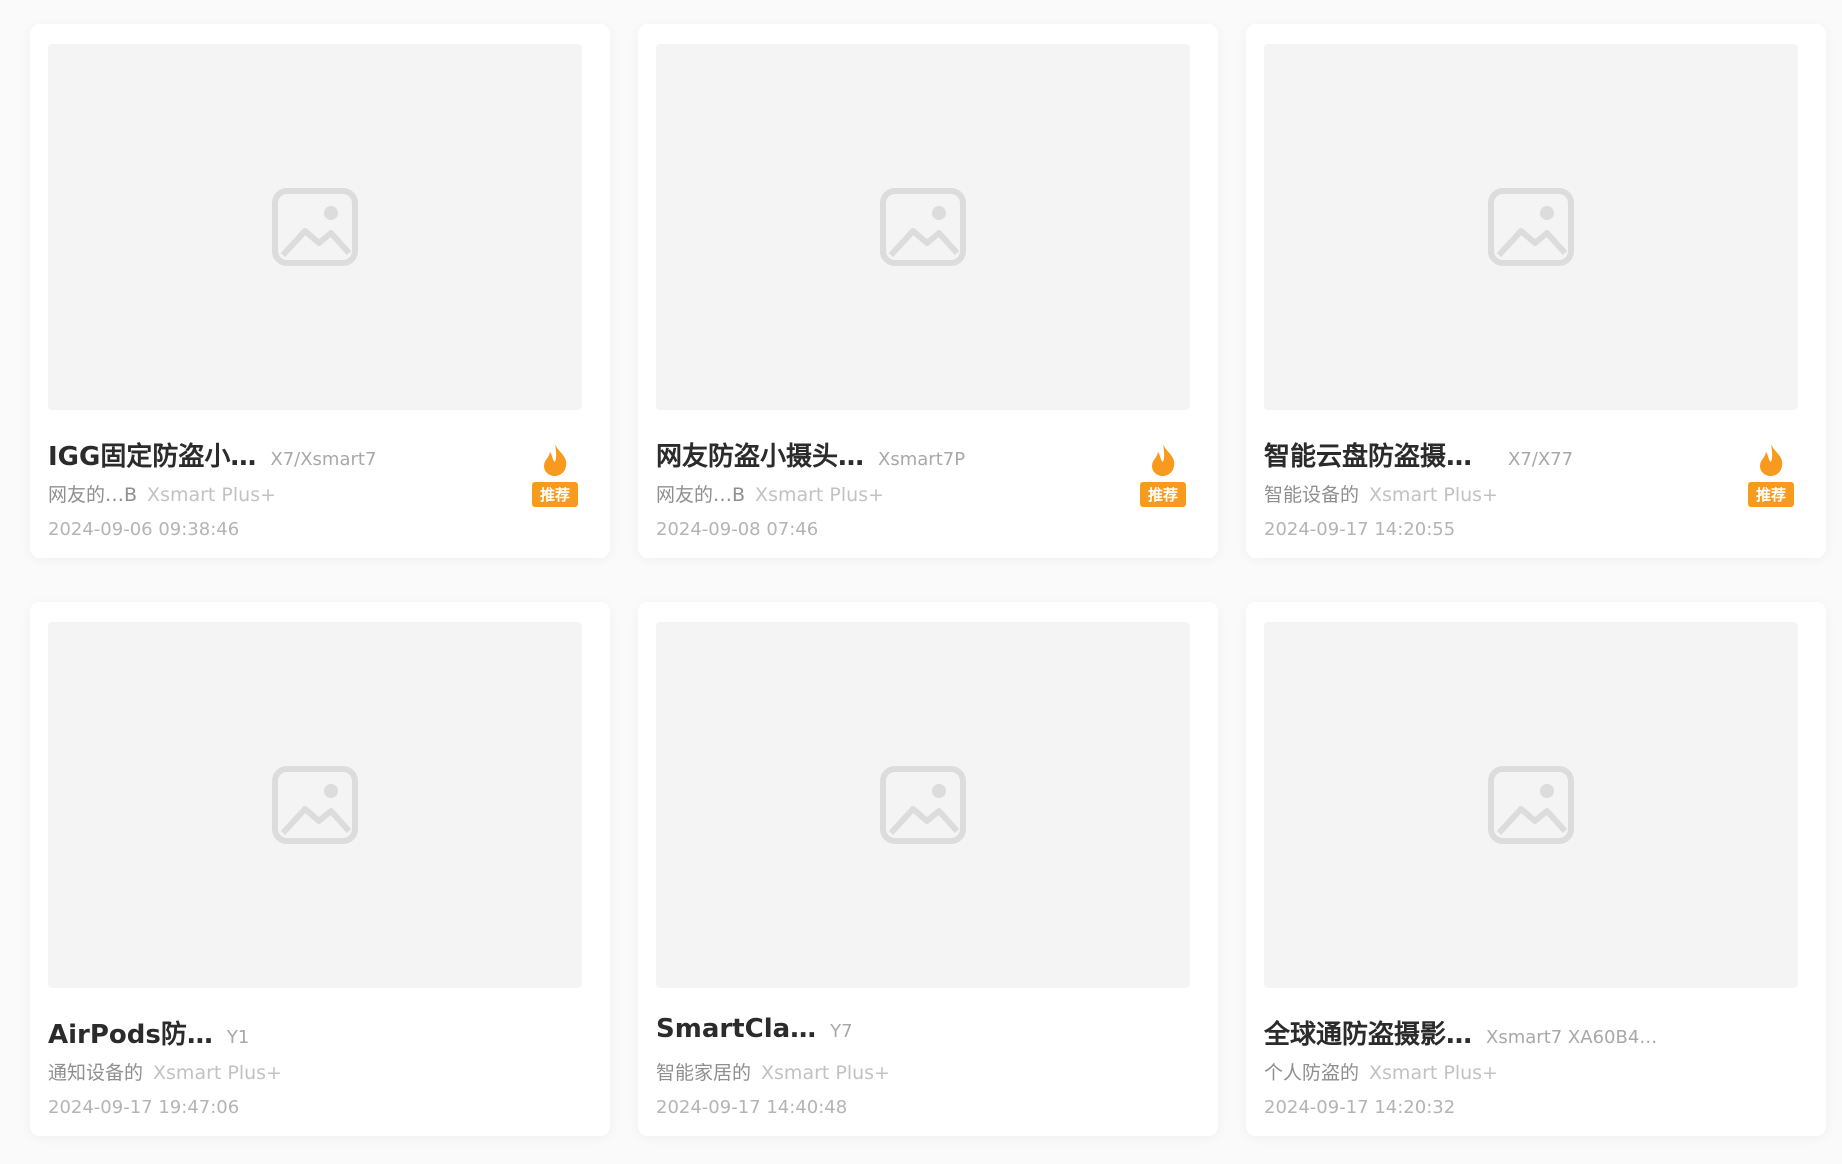 The width and height of the screenshot is (1842, 1164). Describe the element at coordinates (704, 1073) in the screenshot. I see `card-owner: 智能家居的` at that location.